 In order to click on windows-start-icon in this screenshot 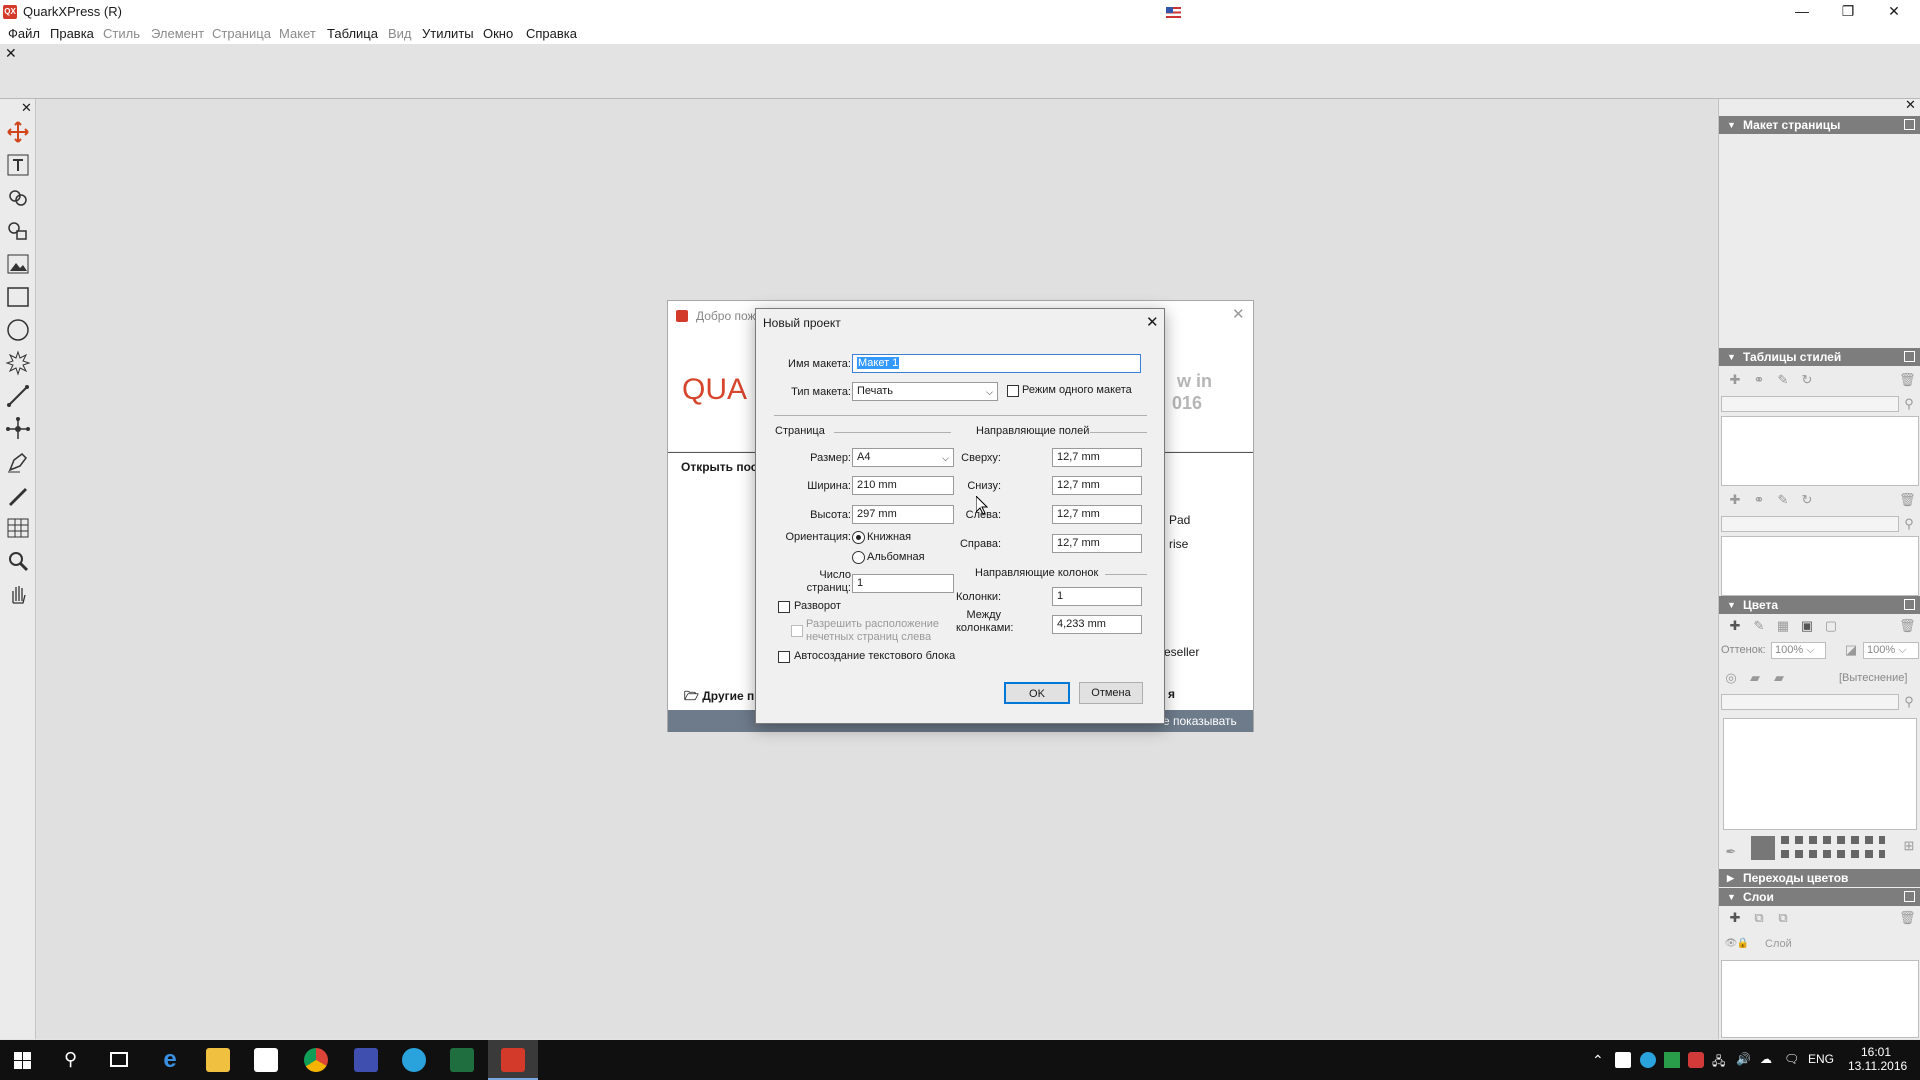, I will do `click(22, 1060)`.